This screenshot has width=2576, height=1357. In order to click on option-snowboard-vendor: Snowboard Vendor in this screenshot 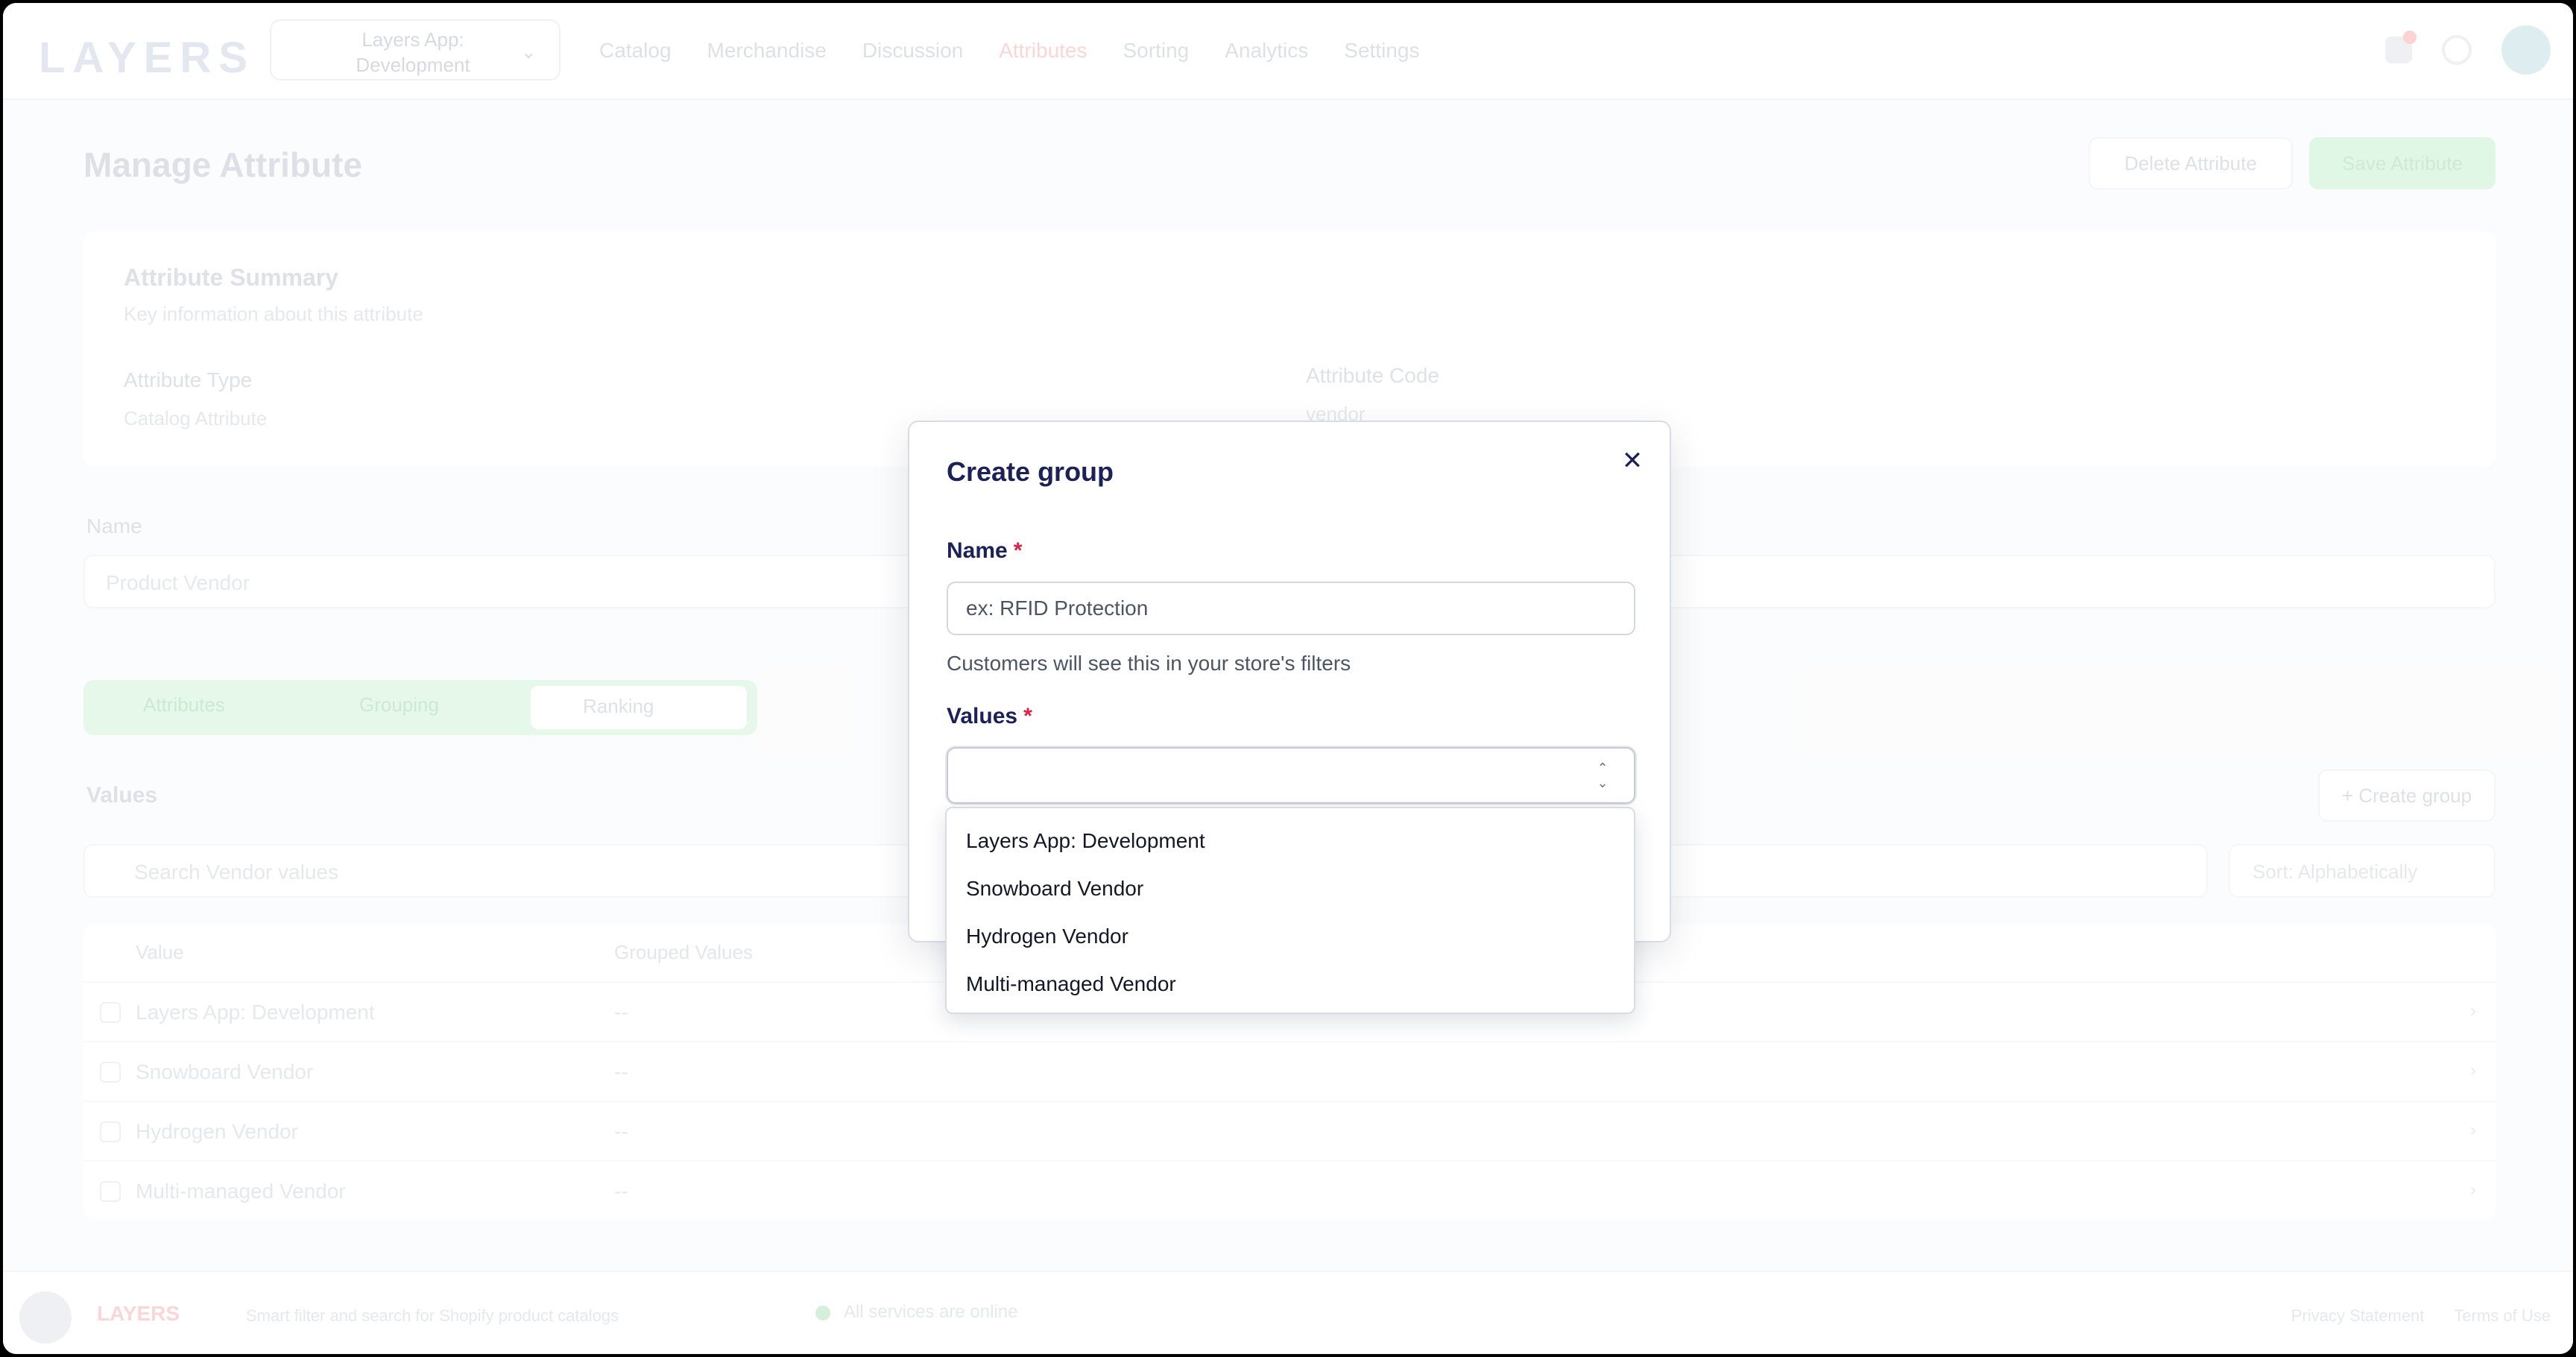, I will do `click(1290, 889)`.